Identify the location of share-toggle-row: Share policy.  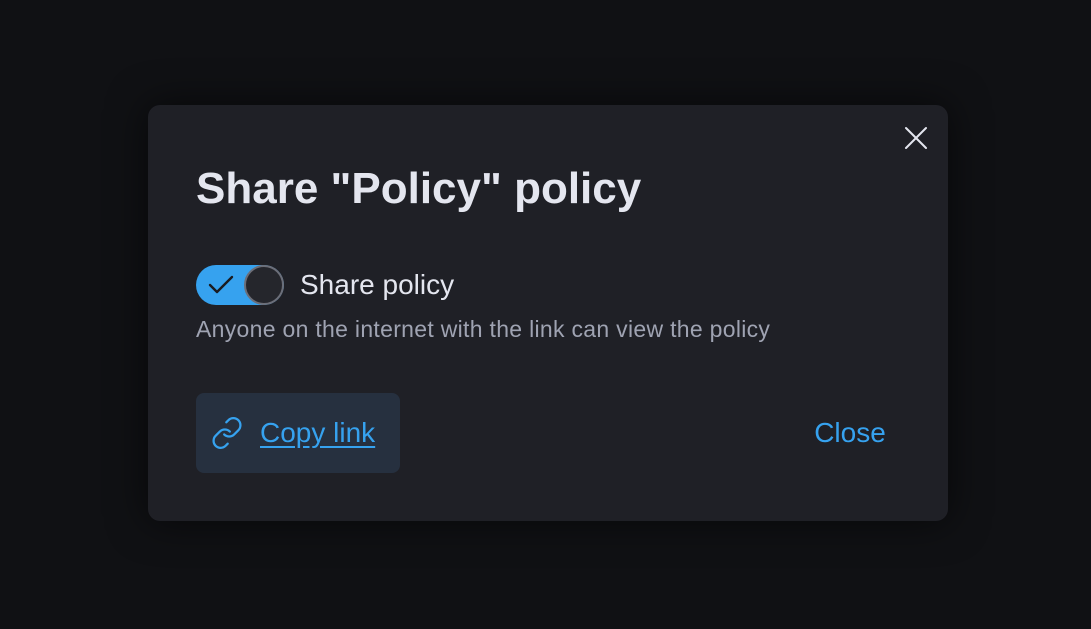
(325, 285).